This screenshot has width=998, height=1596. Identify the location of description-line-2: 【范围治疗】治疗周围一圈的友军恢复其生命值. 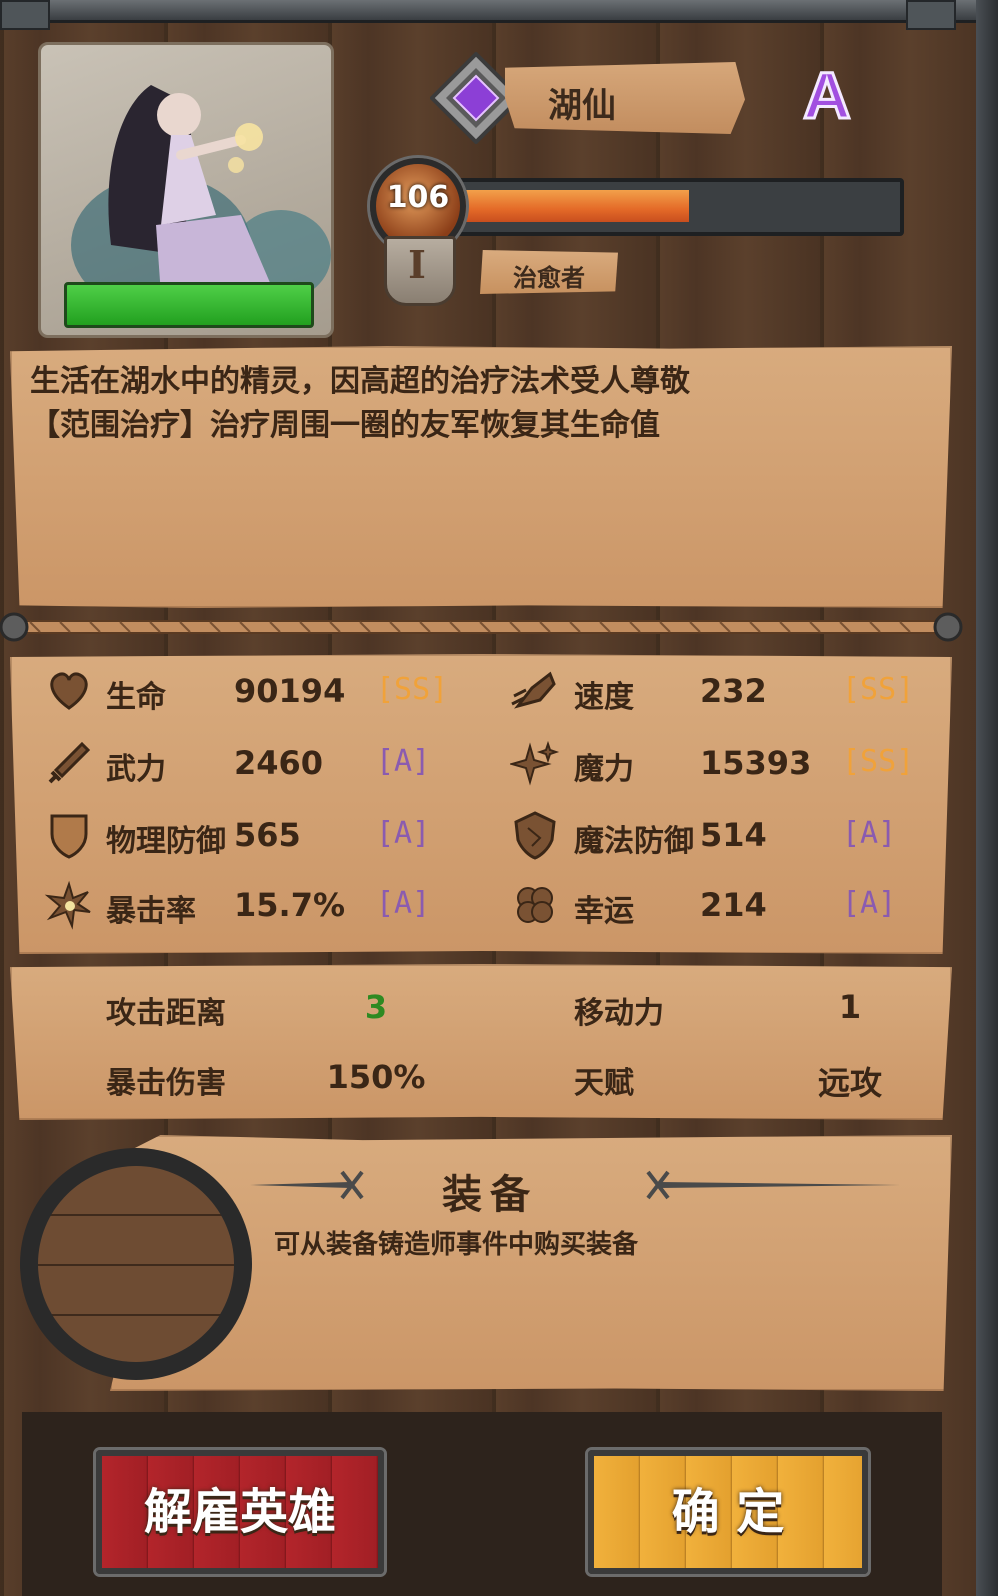
(345, 425).